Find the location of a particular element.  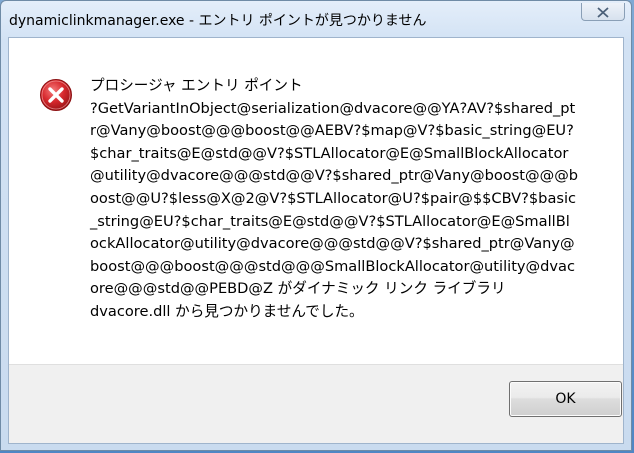

close-button is located at coordinates (603, 12).